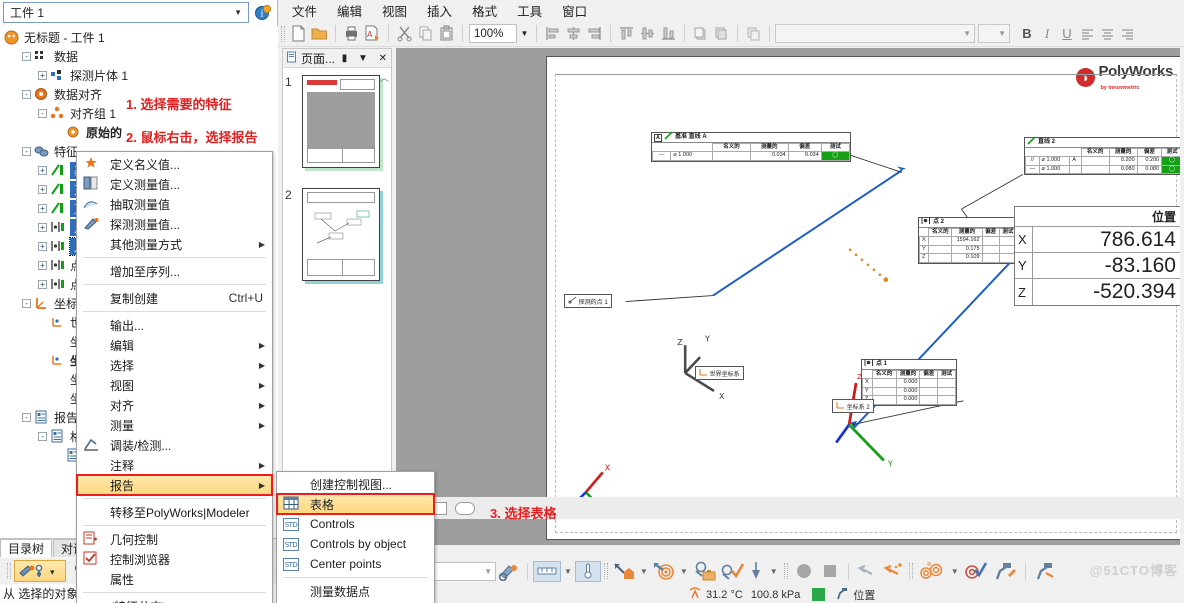 The height and width of the screenshot is (603, 1184). Describe the element at coordinates (440, 508) in the screenshot. I see `option-checkbox` at that location.